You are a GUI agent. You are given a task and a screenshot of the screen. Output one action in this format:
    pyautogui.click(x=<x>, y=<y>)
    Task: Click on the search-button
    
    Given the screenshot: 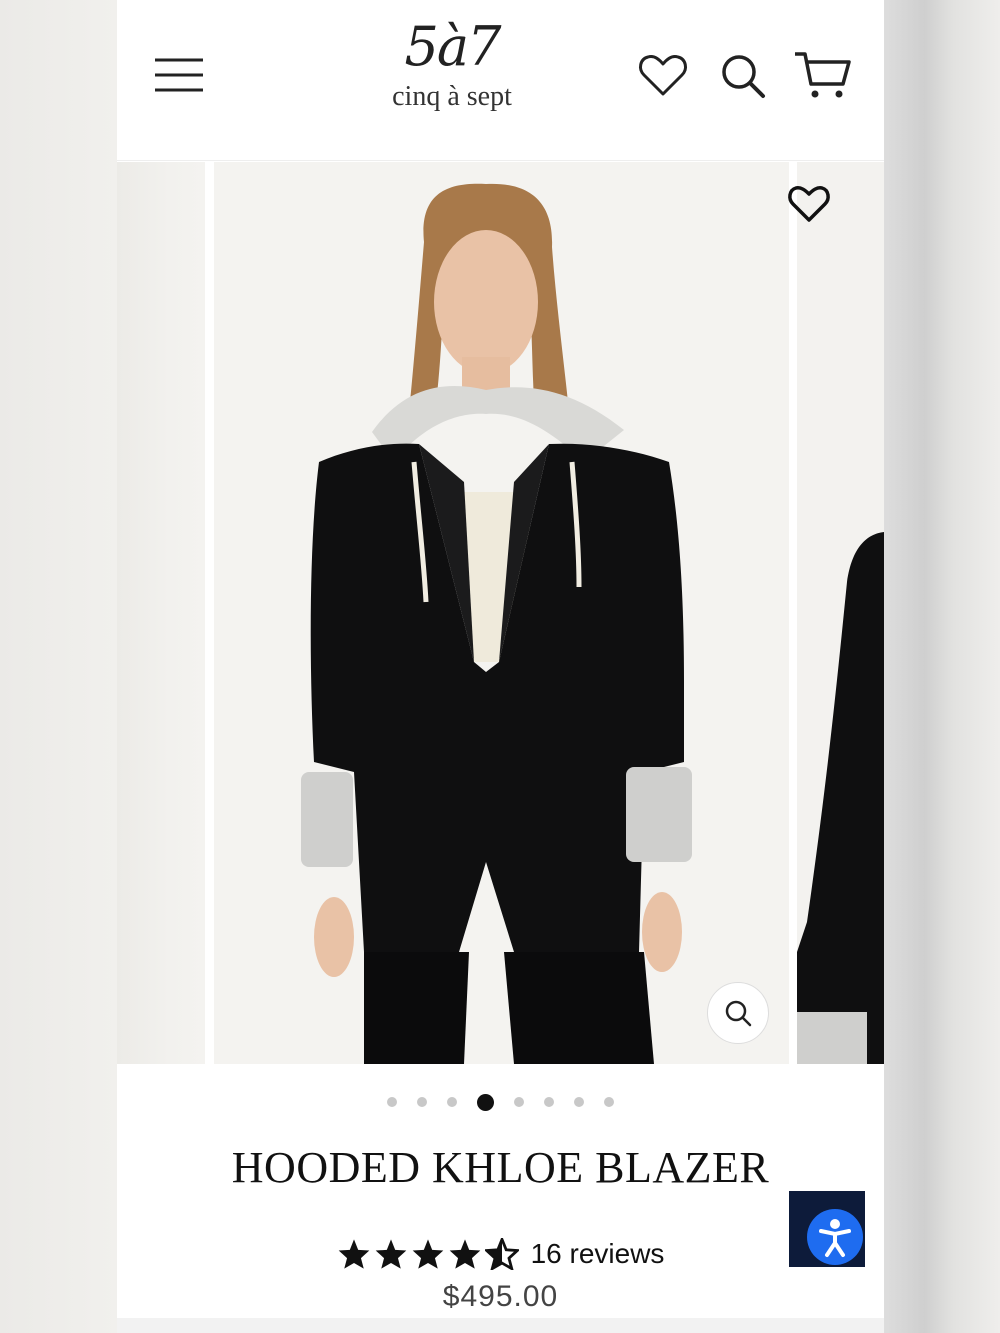 What is the action you would take?
    pyautogui.click(x=743, y=76)
    